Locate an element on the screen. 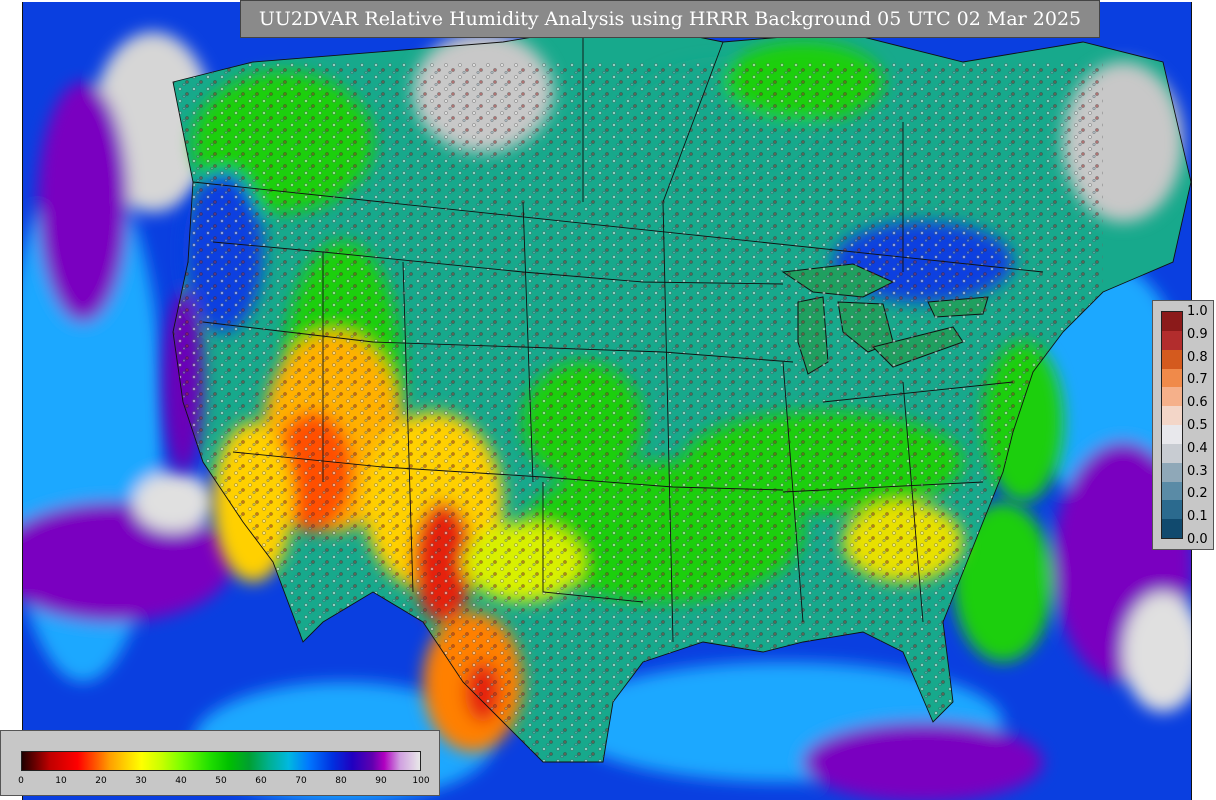 The height and width of the screenshot is (800, 1216). rh-colorbar-tick: 70 is located at coordinates (301, 781).